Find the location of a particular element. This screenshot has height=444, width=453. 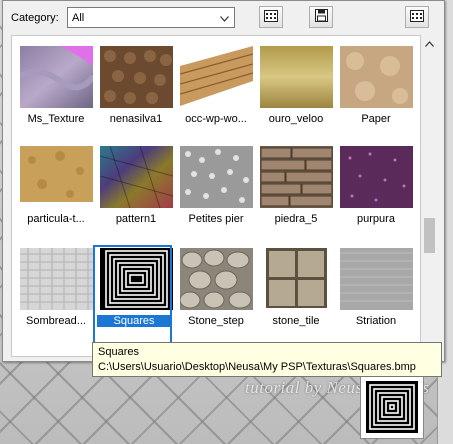

texture-tile: Striation is located at coordinates (376, 287).